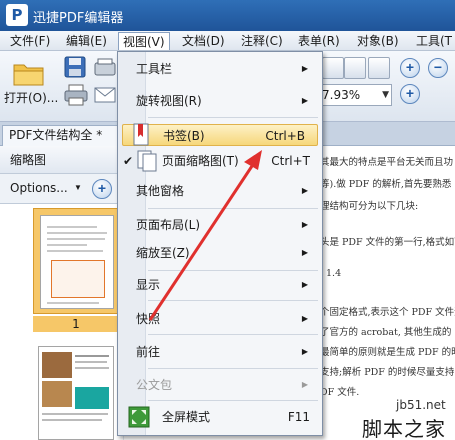  Describe the element at coordinates (404, 428) in the screenshot. I see `watermark-brand: 脚本之家` at that location.